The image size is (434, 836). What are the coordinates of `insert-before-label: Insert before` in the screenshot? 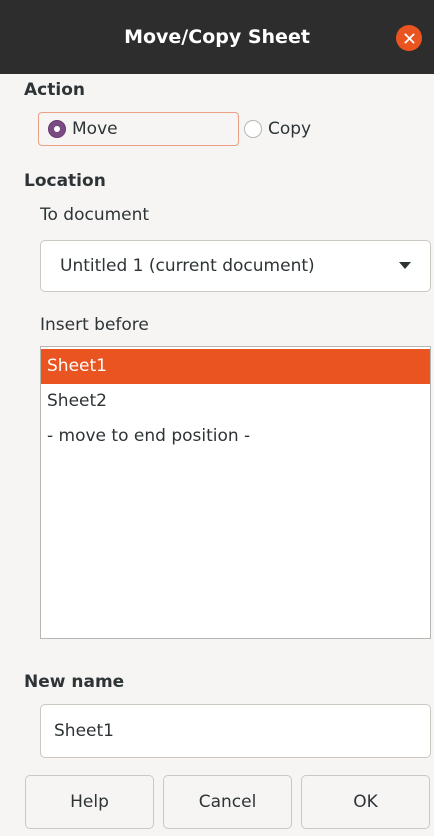 It's located at (94, 325).